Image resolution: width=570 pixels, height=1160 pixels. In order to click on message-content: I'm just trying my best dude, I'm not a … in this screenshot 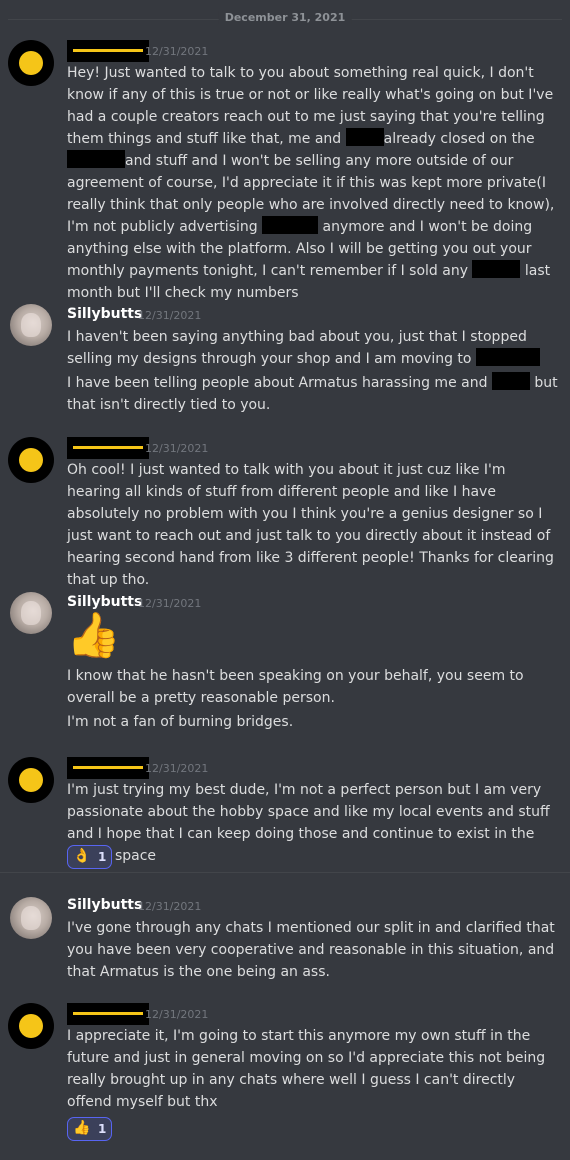, I will do `click(315, 823)`.